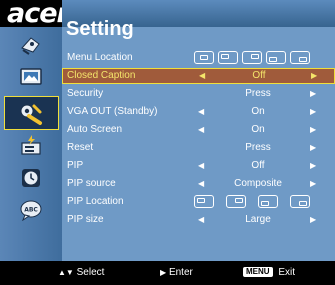 This screenshot has height=285, width=335. I want to click on select-hint: ▲▼ Select, so click(81, 273).